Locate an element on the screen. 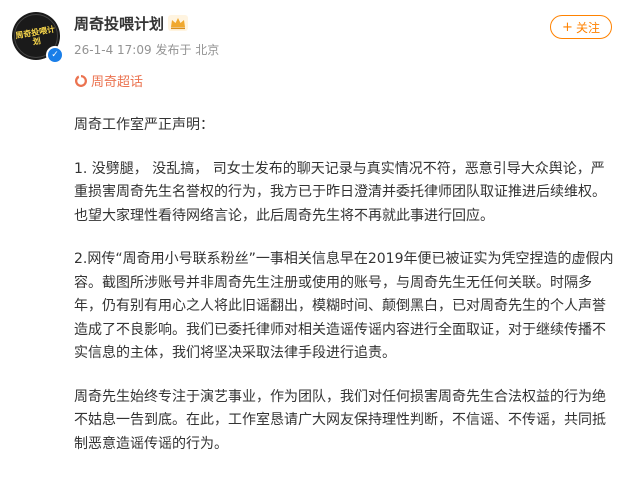 The image size is (627, 484). post-source: 发布于 北京 is located at coordinates (187, 50).